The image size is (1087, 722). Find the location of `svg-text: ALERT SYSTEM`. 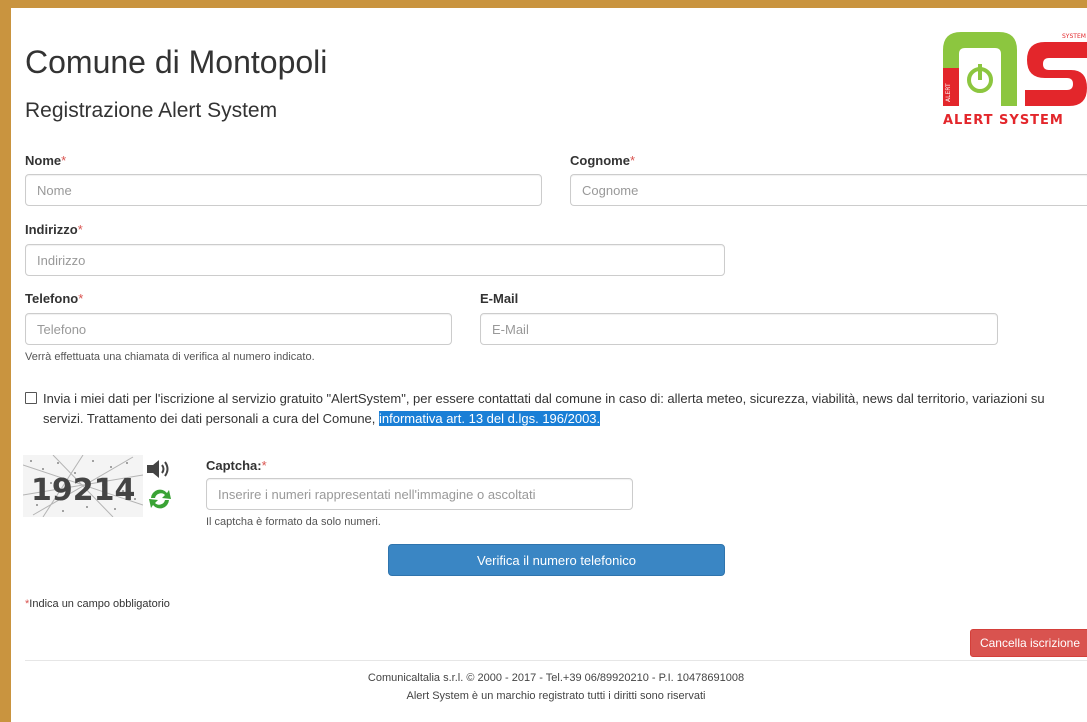

svg-text: ALERT SYSTEM is located at coordinates (1003, 120).